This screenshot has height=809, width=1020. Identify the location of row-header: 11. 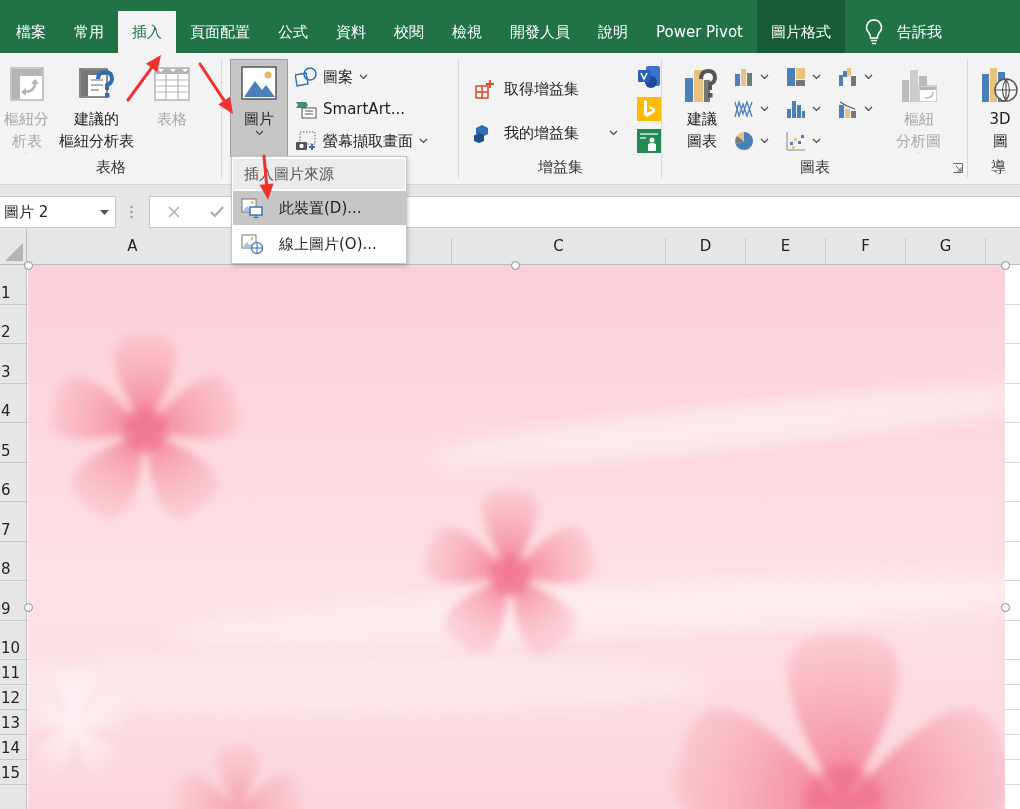
(13, 672).